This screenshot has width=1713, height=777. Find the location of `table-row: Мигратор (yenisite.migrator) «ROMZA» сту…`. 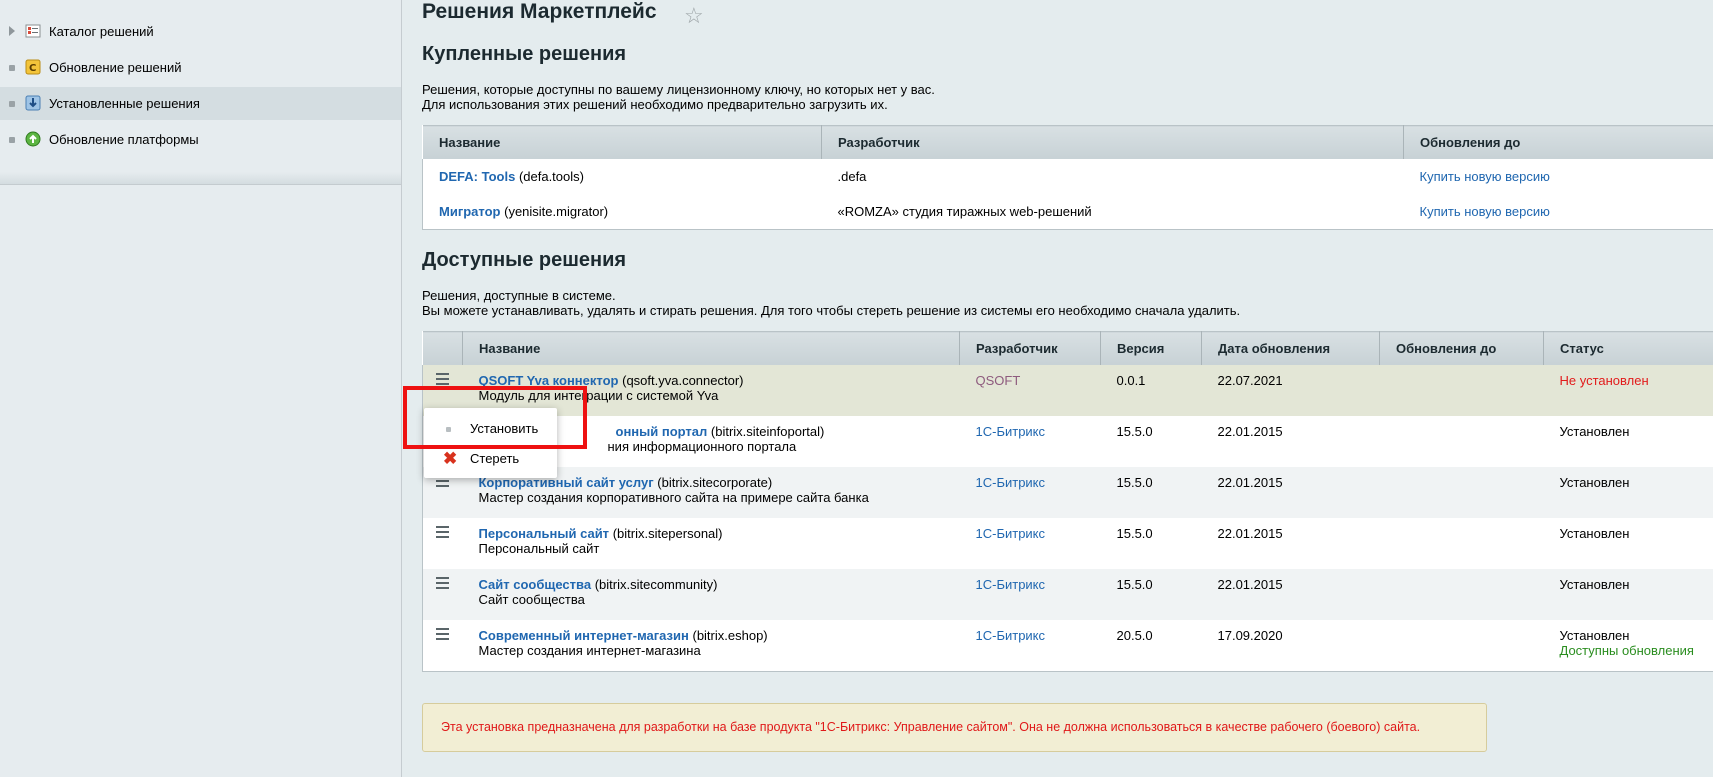

table-row: Мигратор (yenisite.migrator) «ROMZA» сту… is located at coordinates (1068, 212).